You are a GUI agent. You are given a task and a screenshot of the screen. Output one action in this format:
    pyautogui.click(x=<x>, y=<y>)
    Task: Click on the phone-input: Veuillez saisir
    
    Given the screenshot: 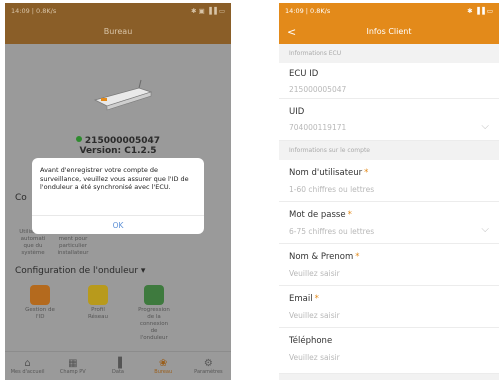 What is the action you would take?
    pyautogui.click(x=314, y=357)
    